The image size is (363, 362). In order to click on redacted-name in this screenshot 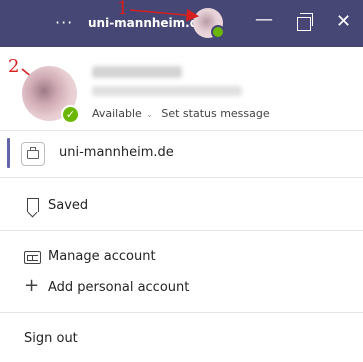, I will do `click(137, 72)`.